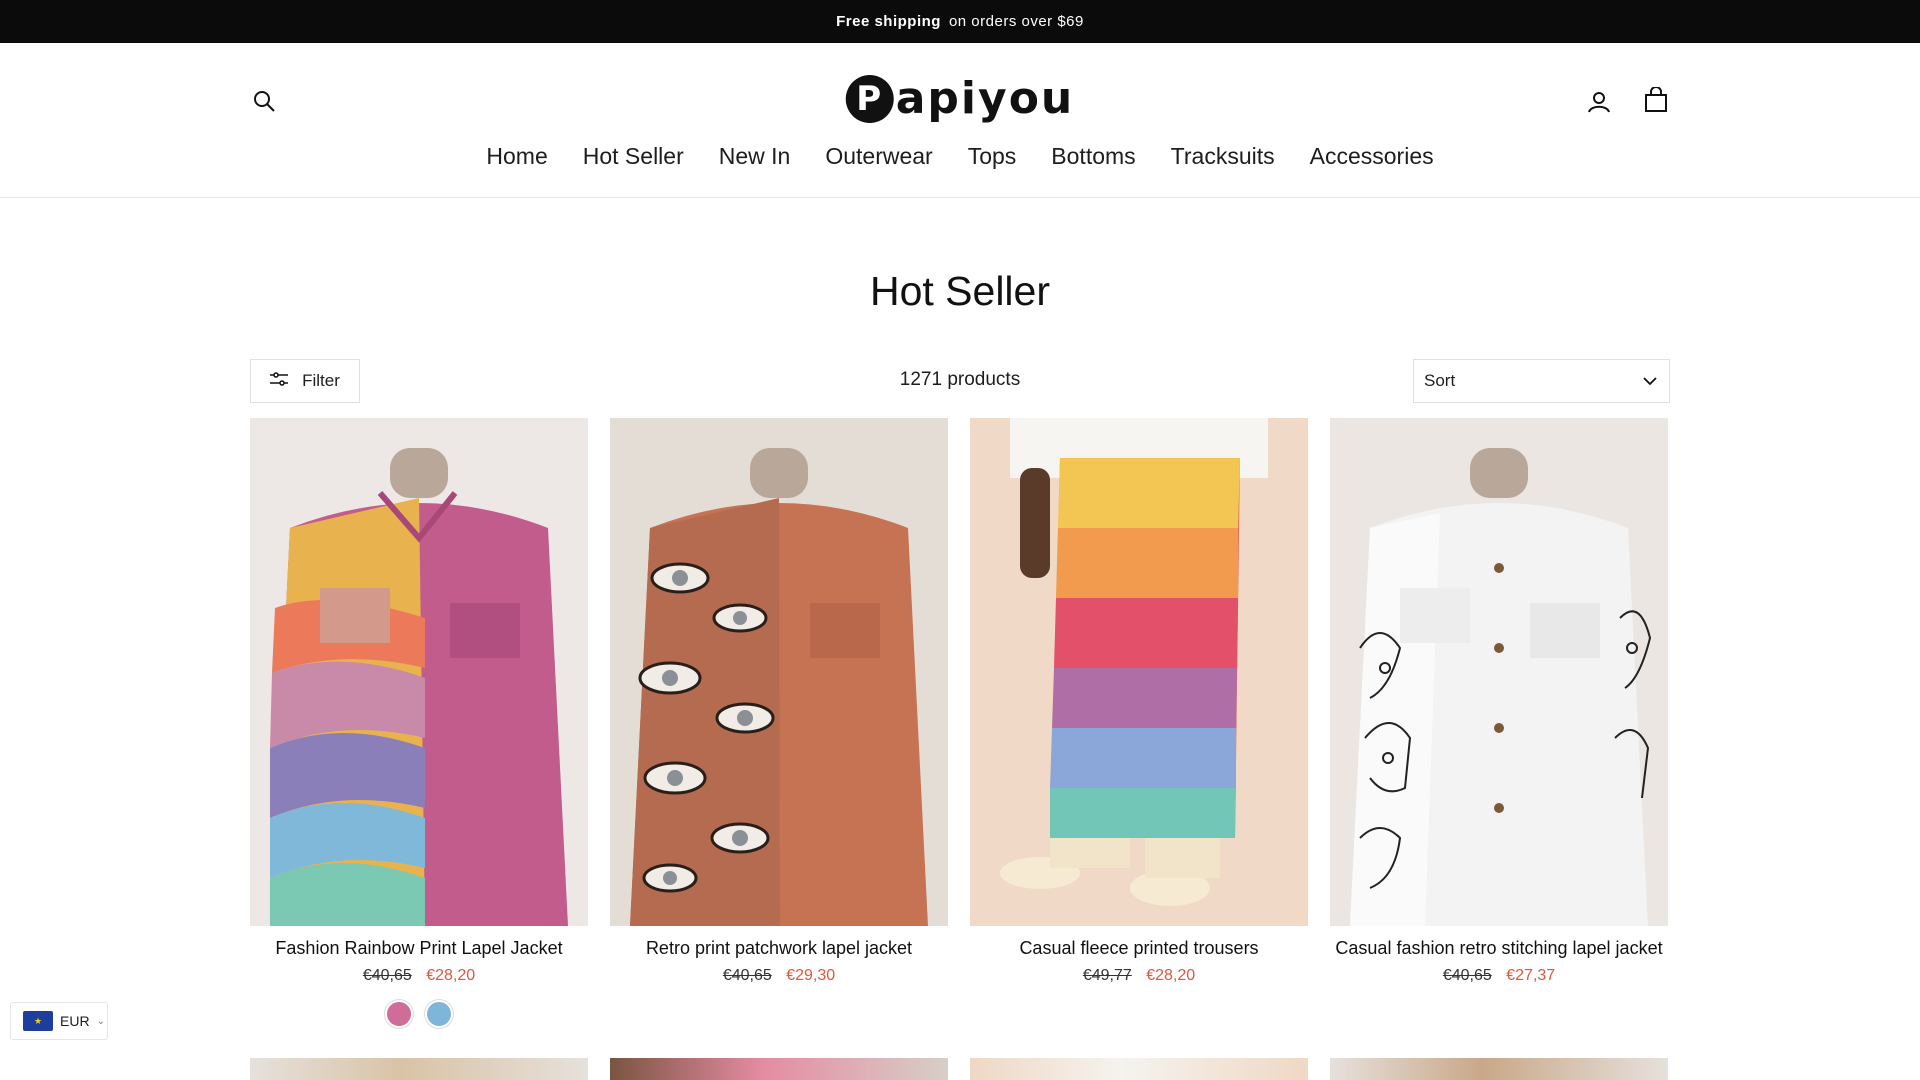 This screenshot has height=1080, width=1920. I want to click on announcement-strong: Free shipping, so click(888, 21).